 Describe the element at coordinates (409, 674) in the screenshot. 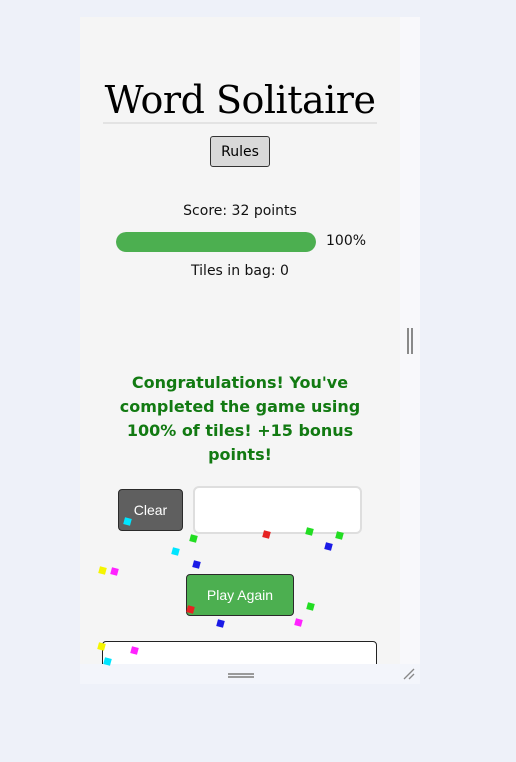

I see `resize-corner-icon` at that location.